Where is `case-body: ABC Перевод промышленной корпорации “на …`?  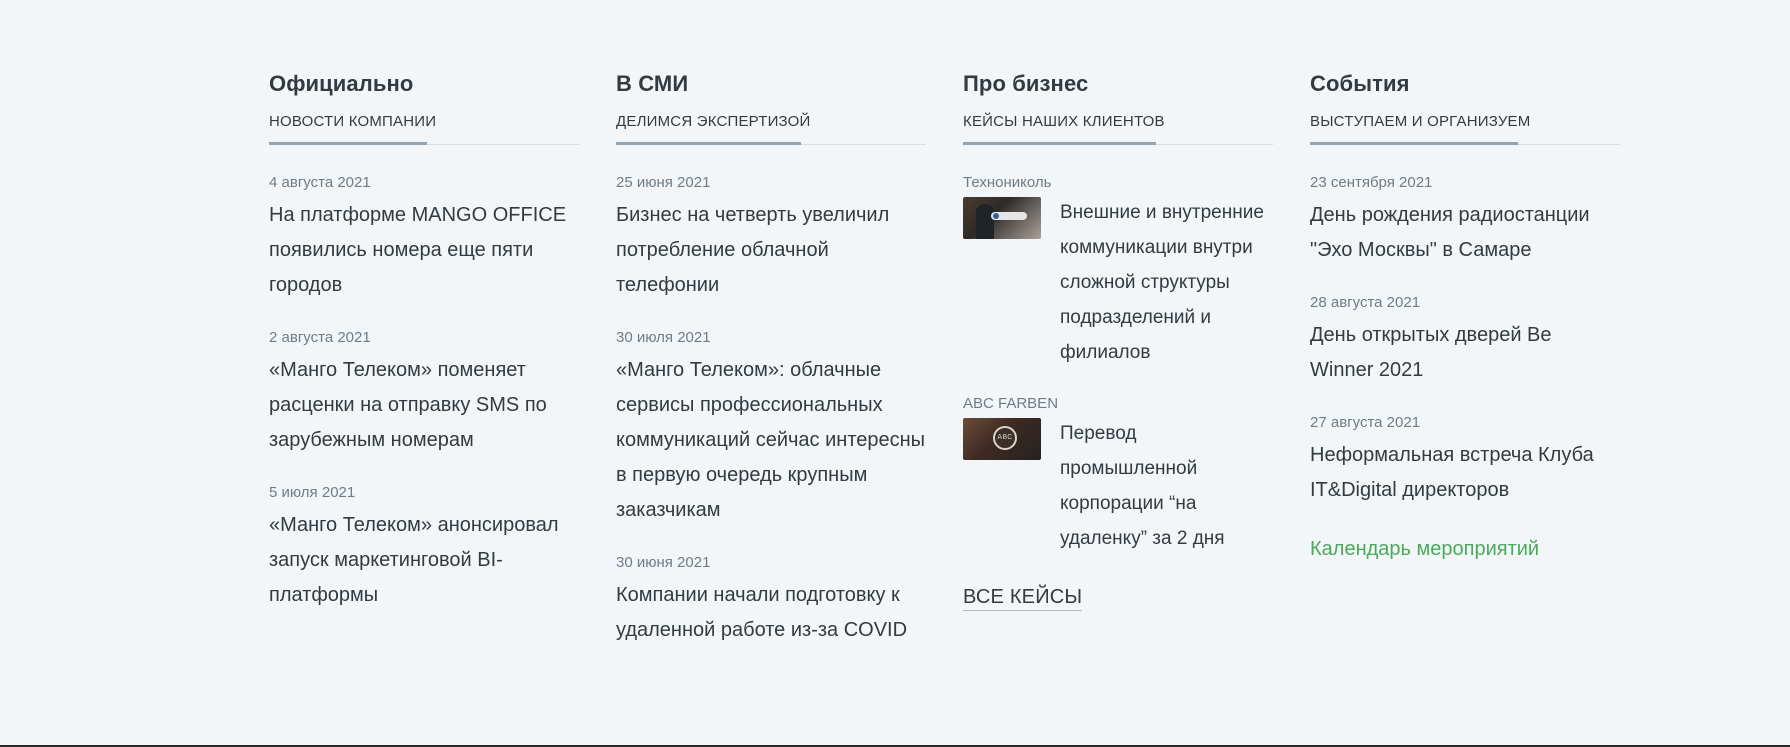 case-body: ABC Перевод промышленной корпорации “на … is located at coordinates (1118, 487).